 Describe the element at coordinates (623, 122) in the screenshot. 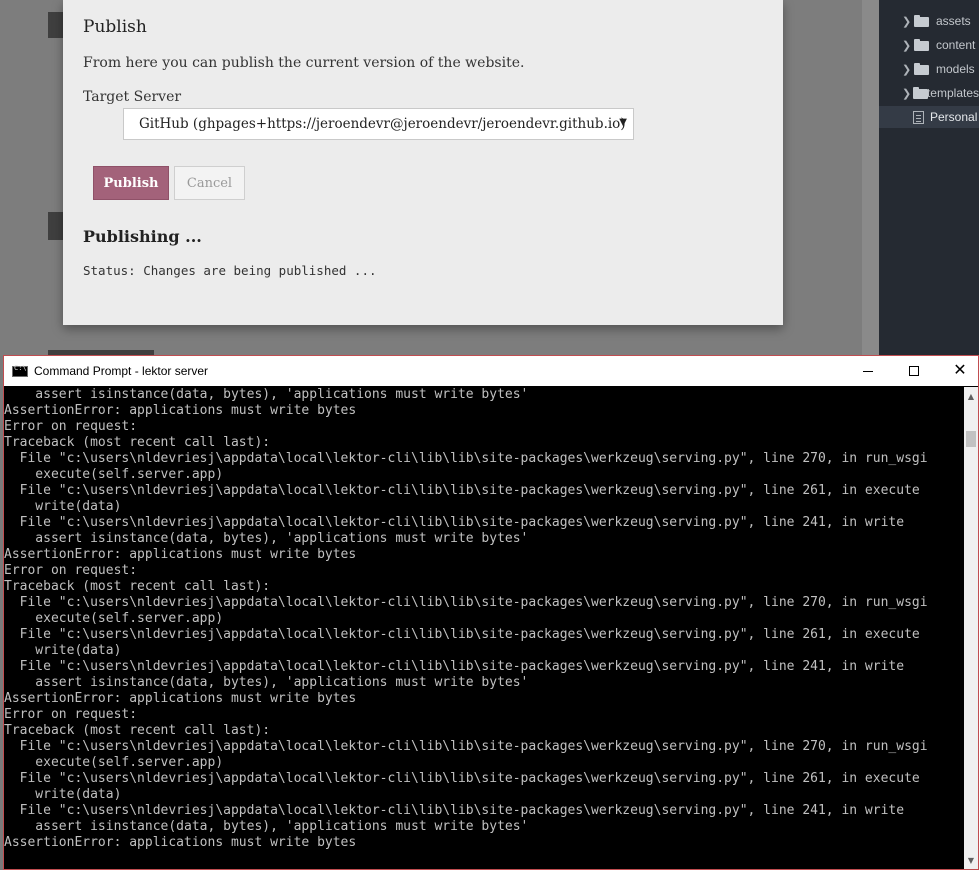

I see `dropdown-arrow-icon: ▼` at that location.